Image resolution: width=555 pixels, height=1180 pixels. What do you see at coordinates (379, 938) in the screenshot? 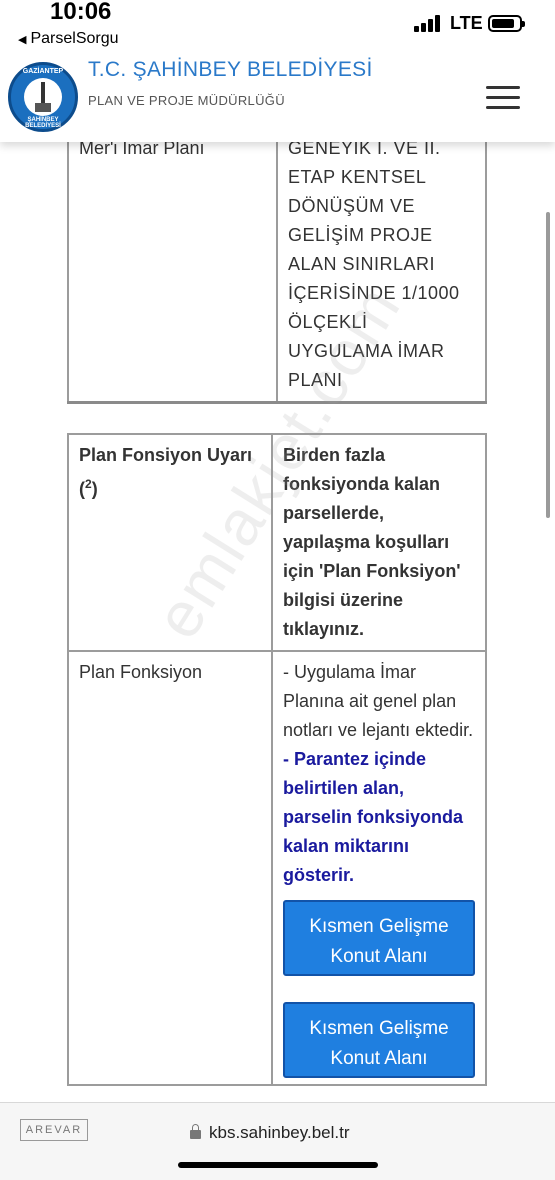
I see `plan-function-button: Kısmen Gelişme Konut Alanı` at bounding box center [379, 938].